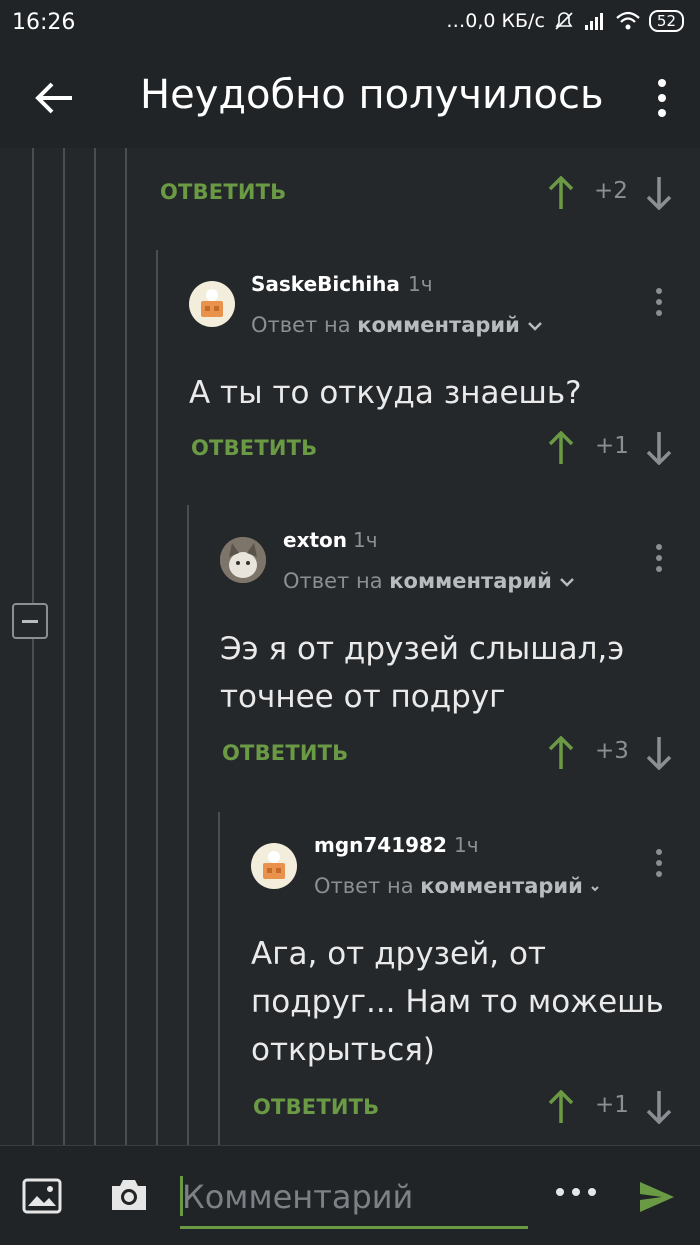  I want to click on app-header: 16:26 …0,0 КБ/с 52 Неудобно получилось, so click(350, 74).